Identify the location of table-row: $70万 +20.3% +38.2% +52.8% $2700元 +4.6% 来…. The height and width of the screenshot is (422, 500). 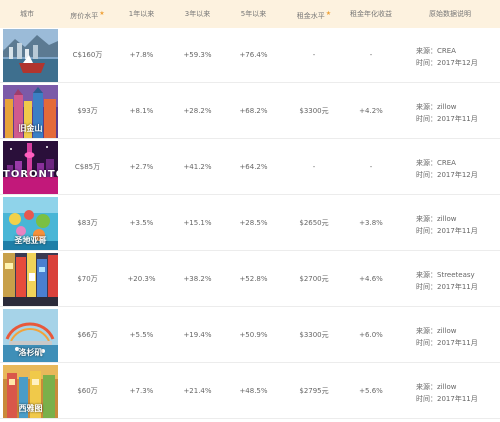
(250, 279).